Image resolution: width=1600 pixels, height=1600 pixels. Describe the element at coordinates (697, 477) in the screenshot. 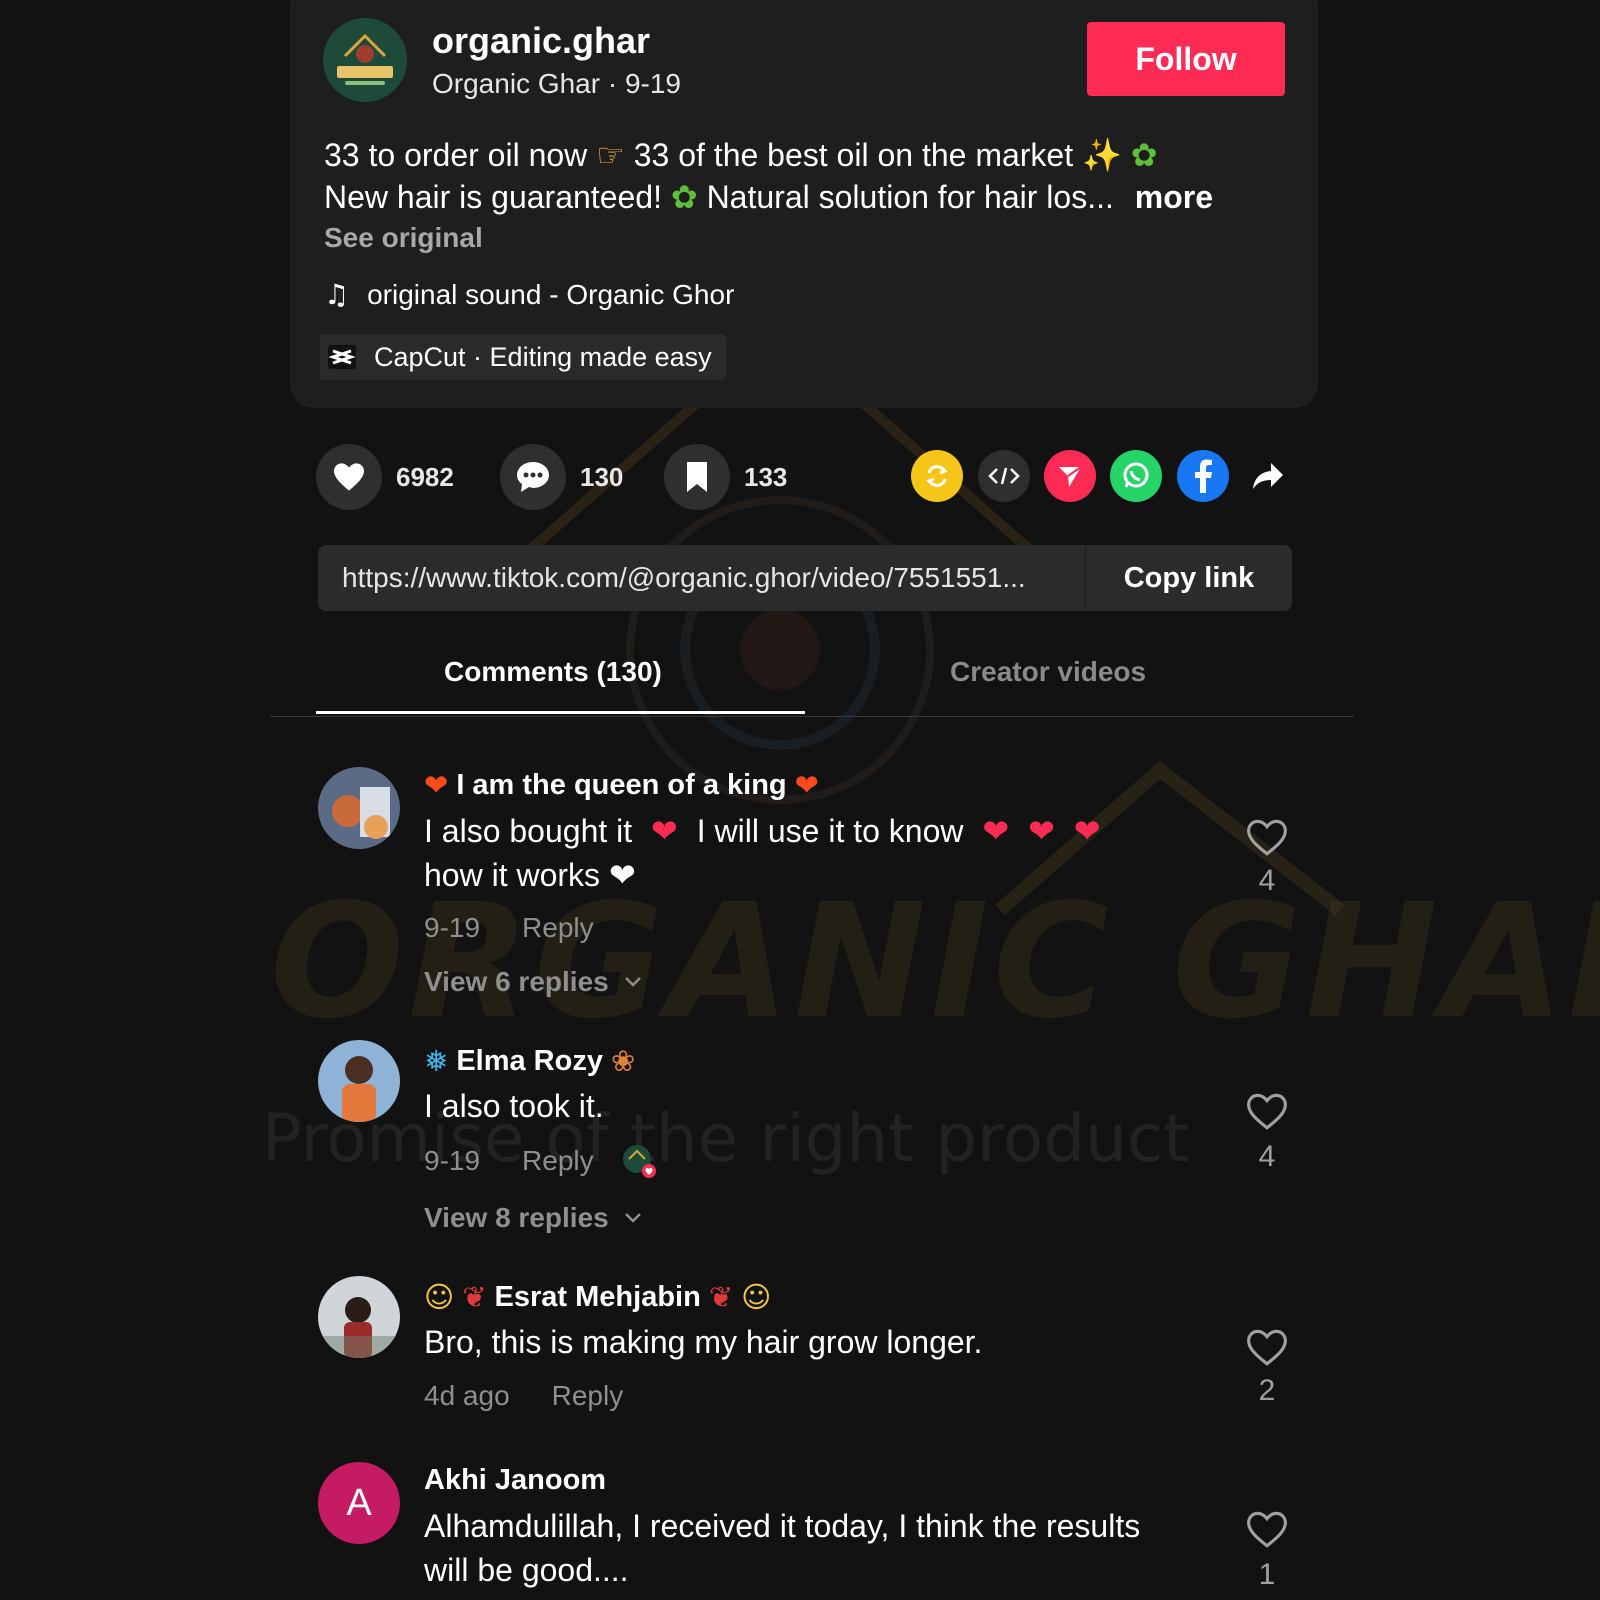

I see `save-button` at that location.